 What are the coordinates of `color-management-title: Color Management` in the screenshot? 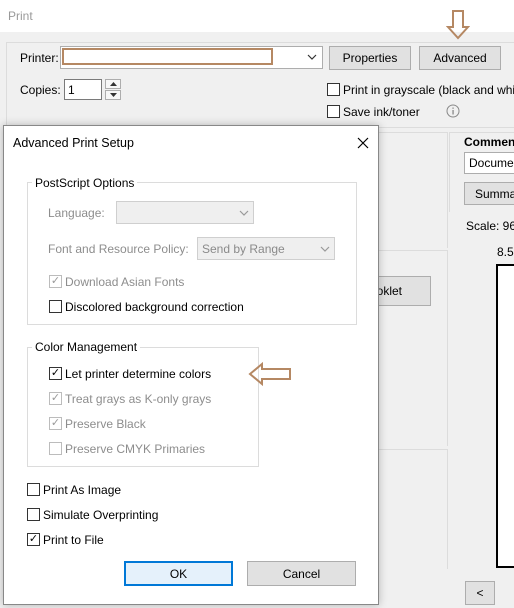 It's located at (86, 347).